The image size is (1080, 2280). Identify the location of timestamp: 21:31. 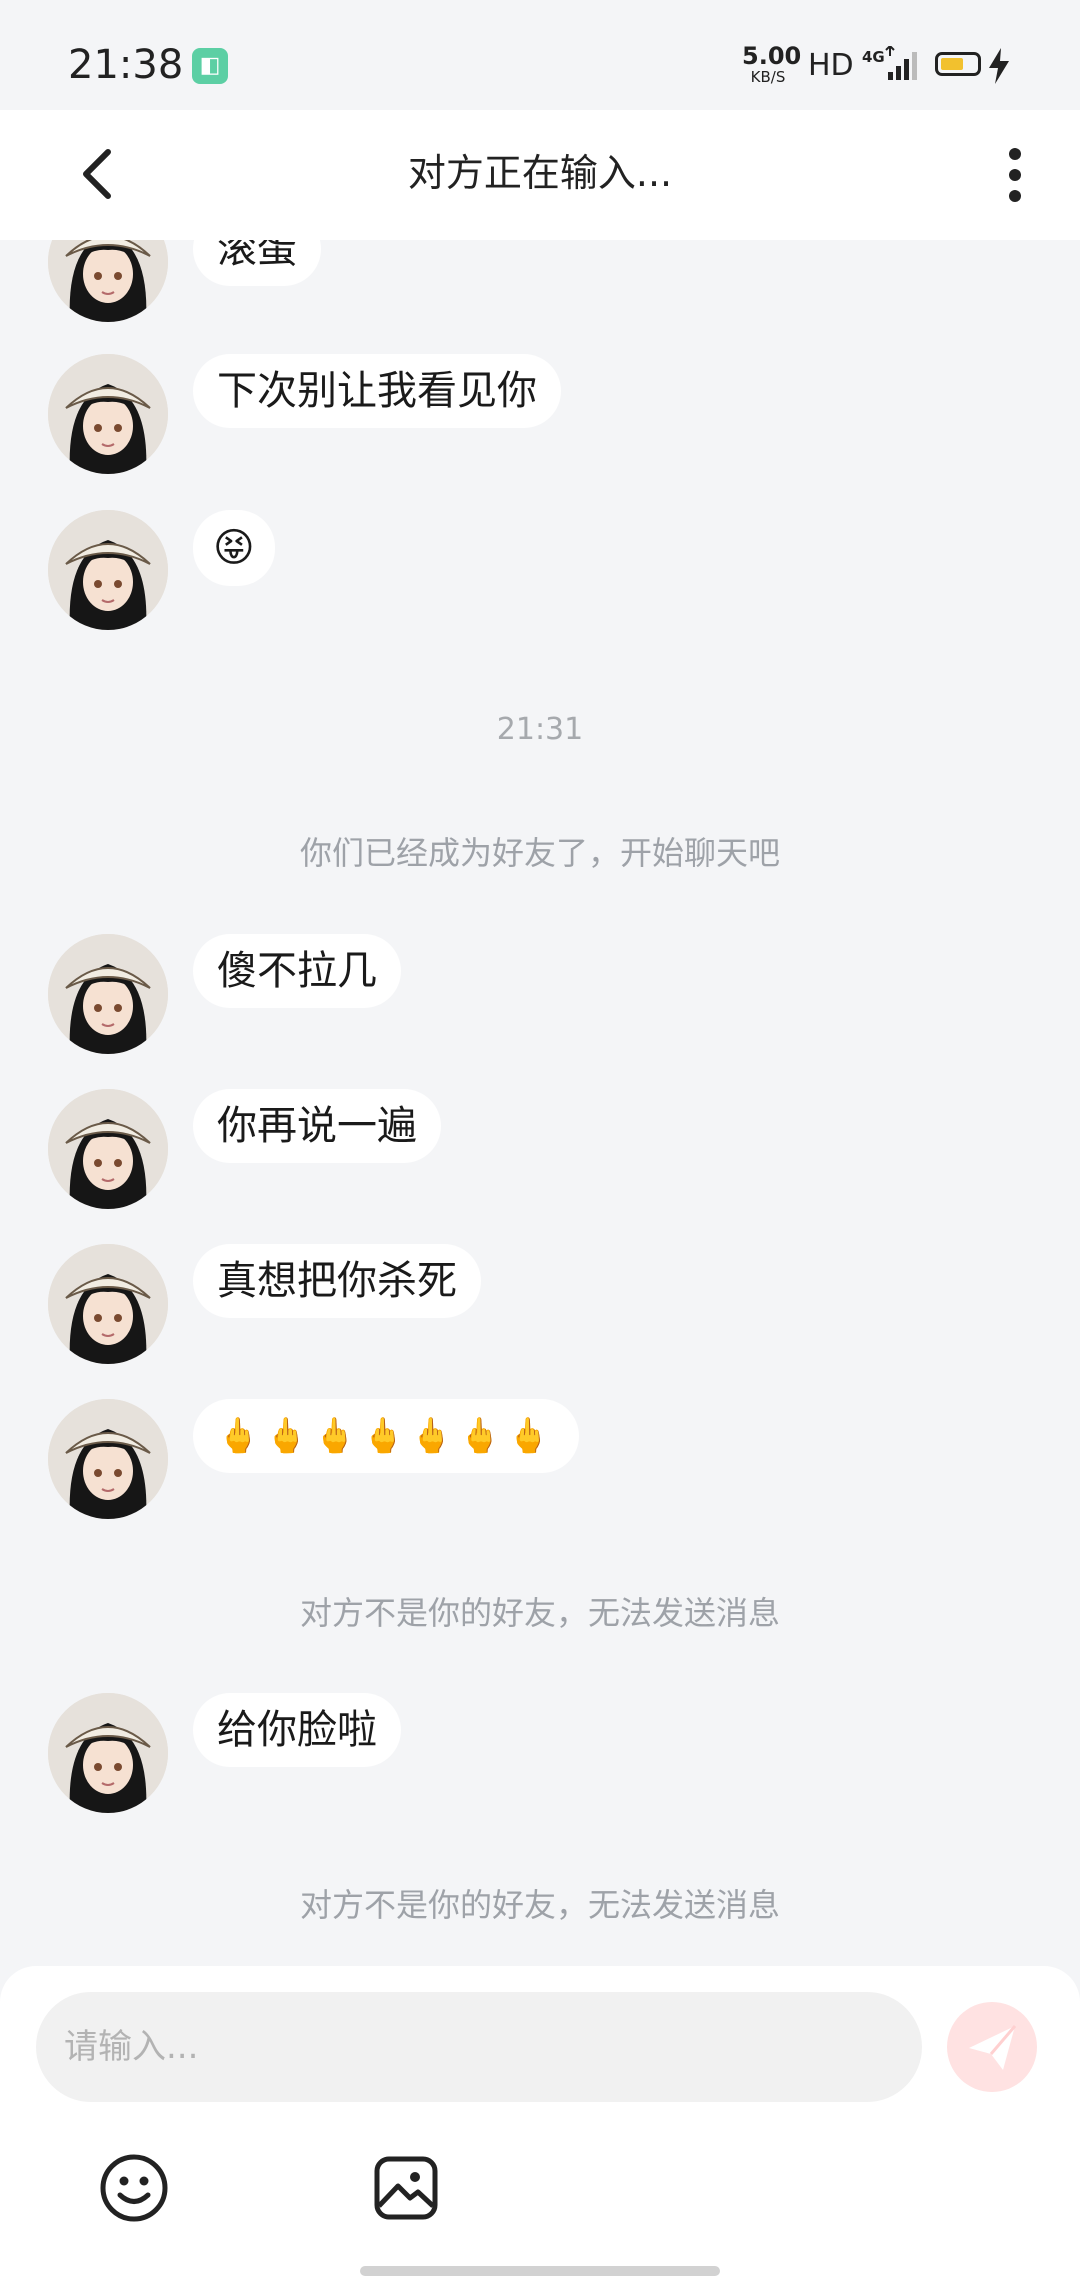
(540, 729).